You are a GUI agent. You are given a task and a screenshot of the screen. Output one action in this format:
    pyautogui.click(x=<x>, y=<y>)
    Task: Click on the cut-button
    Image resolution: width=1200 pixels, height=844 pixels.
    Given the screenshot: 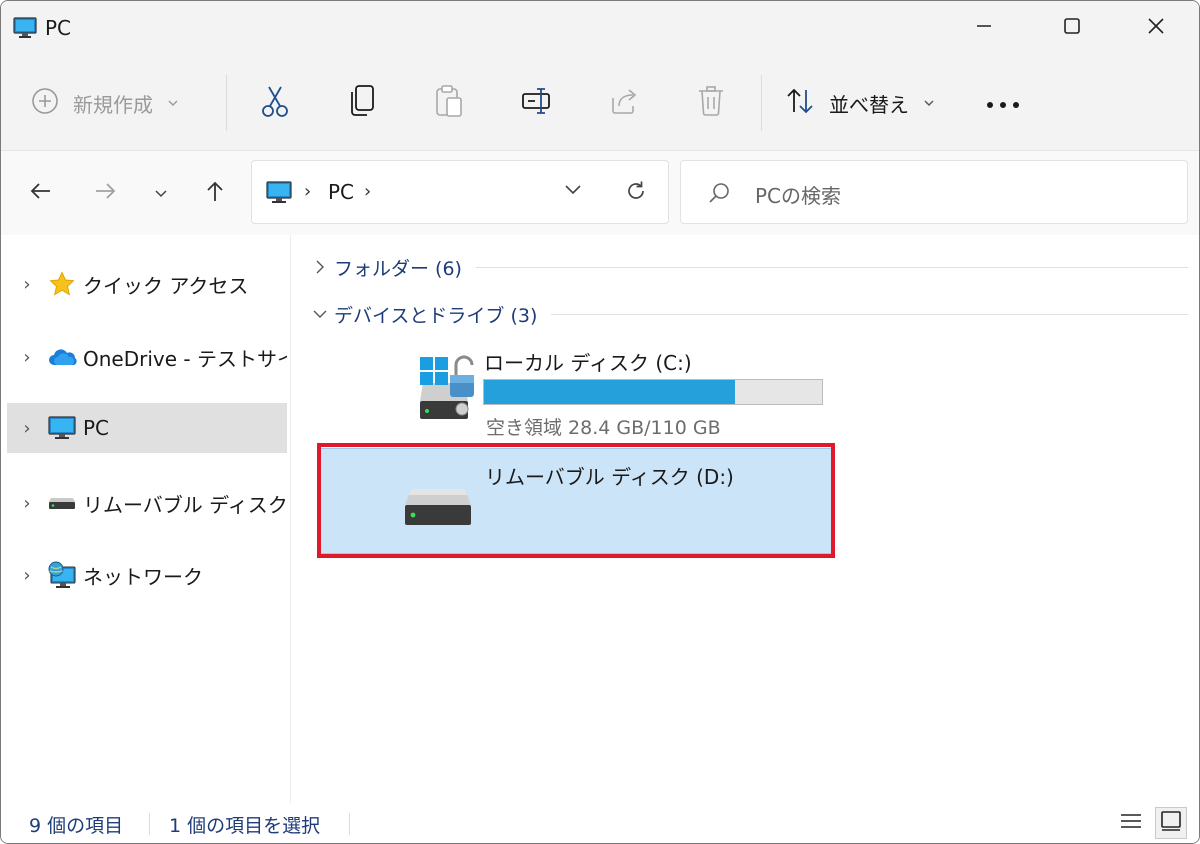 What is the action you would take?
    pyautogui.click(x=275, y=103)
    